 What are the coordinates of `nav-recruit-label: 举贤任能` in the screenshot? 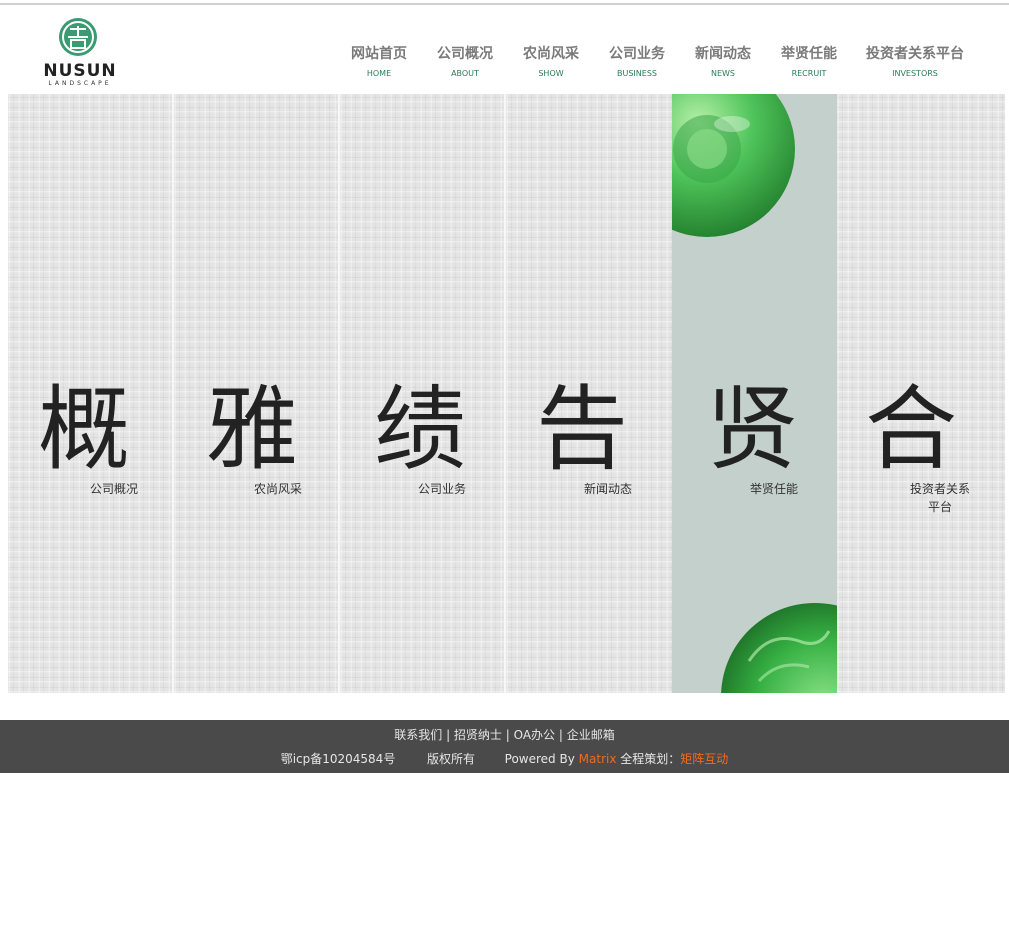 It's located at (809, 54).